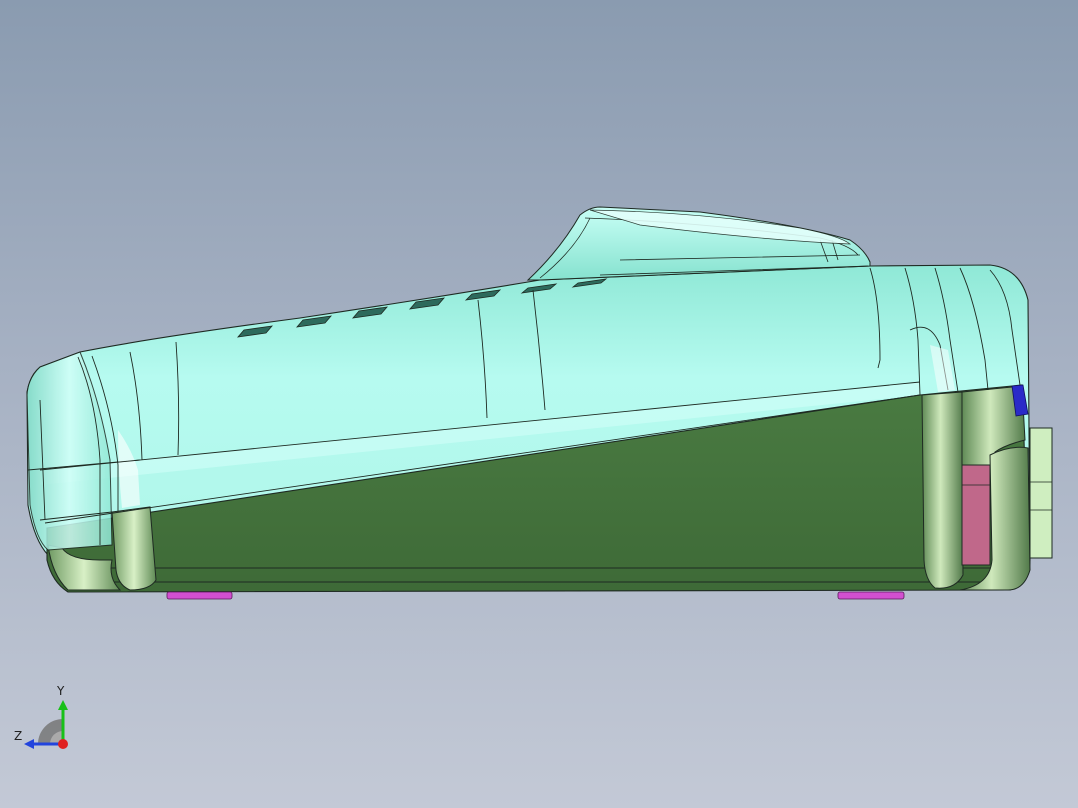  What do you see at coordinates (18, 736) in the screenshot?
I see `z-axis-label: Z` at bounding box center [18, 736].